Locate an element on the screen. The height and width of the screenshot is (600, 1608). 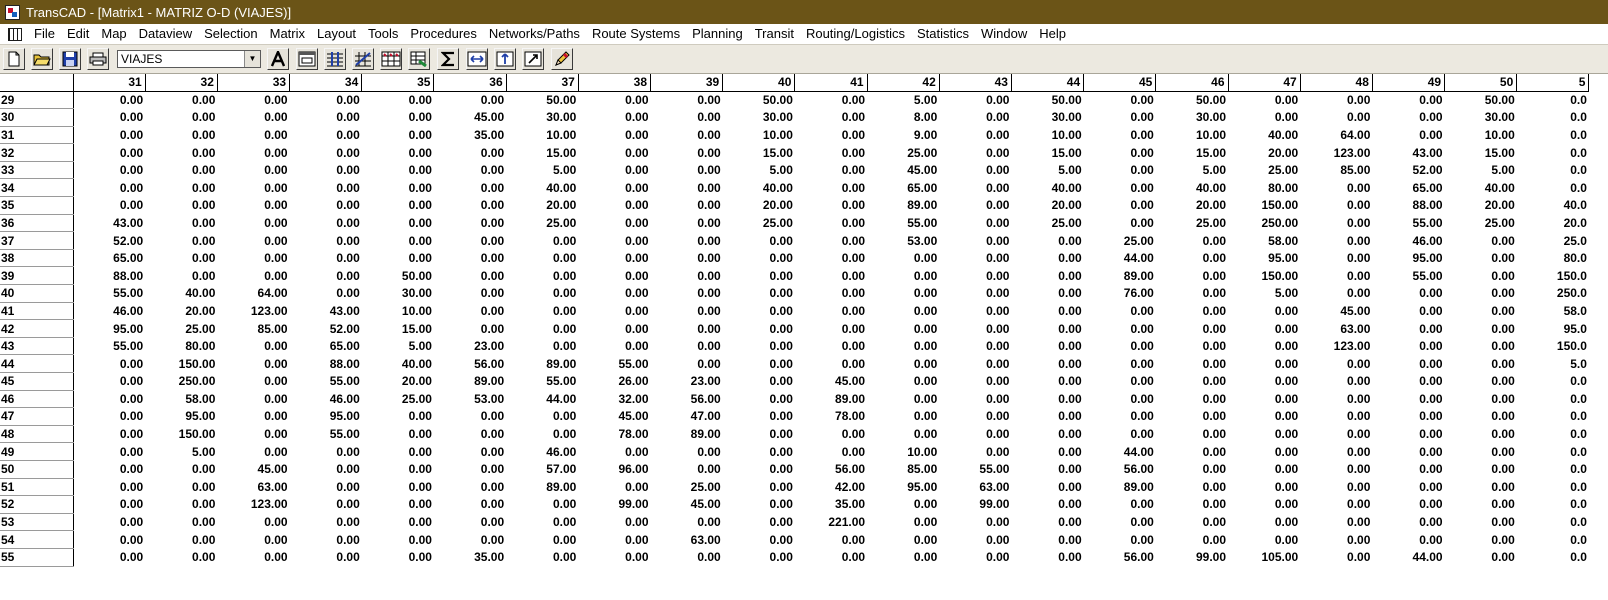
row-header: 53 is located at coordinates (37, 522).